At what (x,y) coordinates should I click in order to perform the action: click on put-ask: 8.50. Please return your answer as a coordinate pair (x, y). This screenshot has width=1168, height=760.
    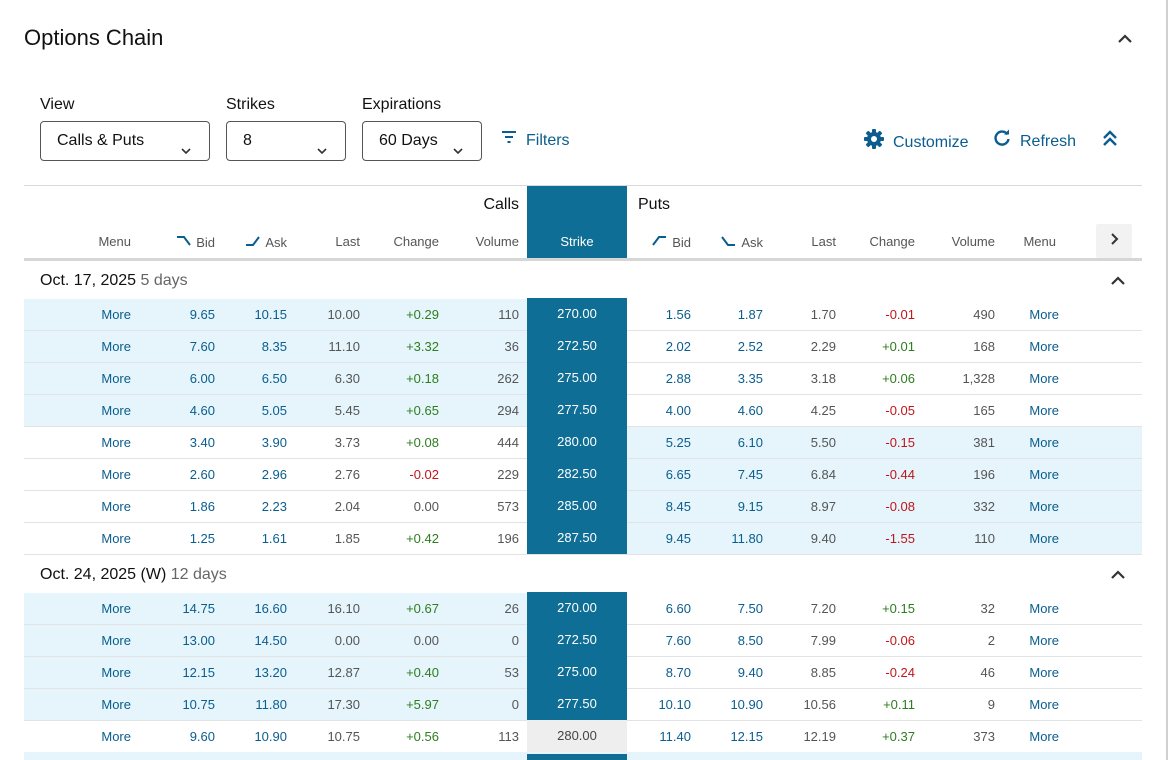
    Looking at the image, I should click on (750, 640).